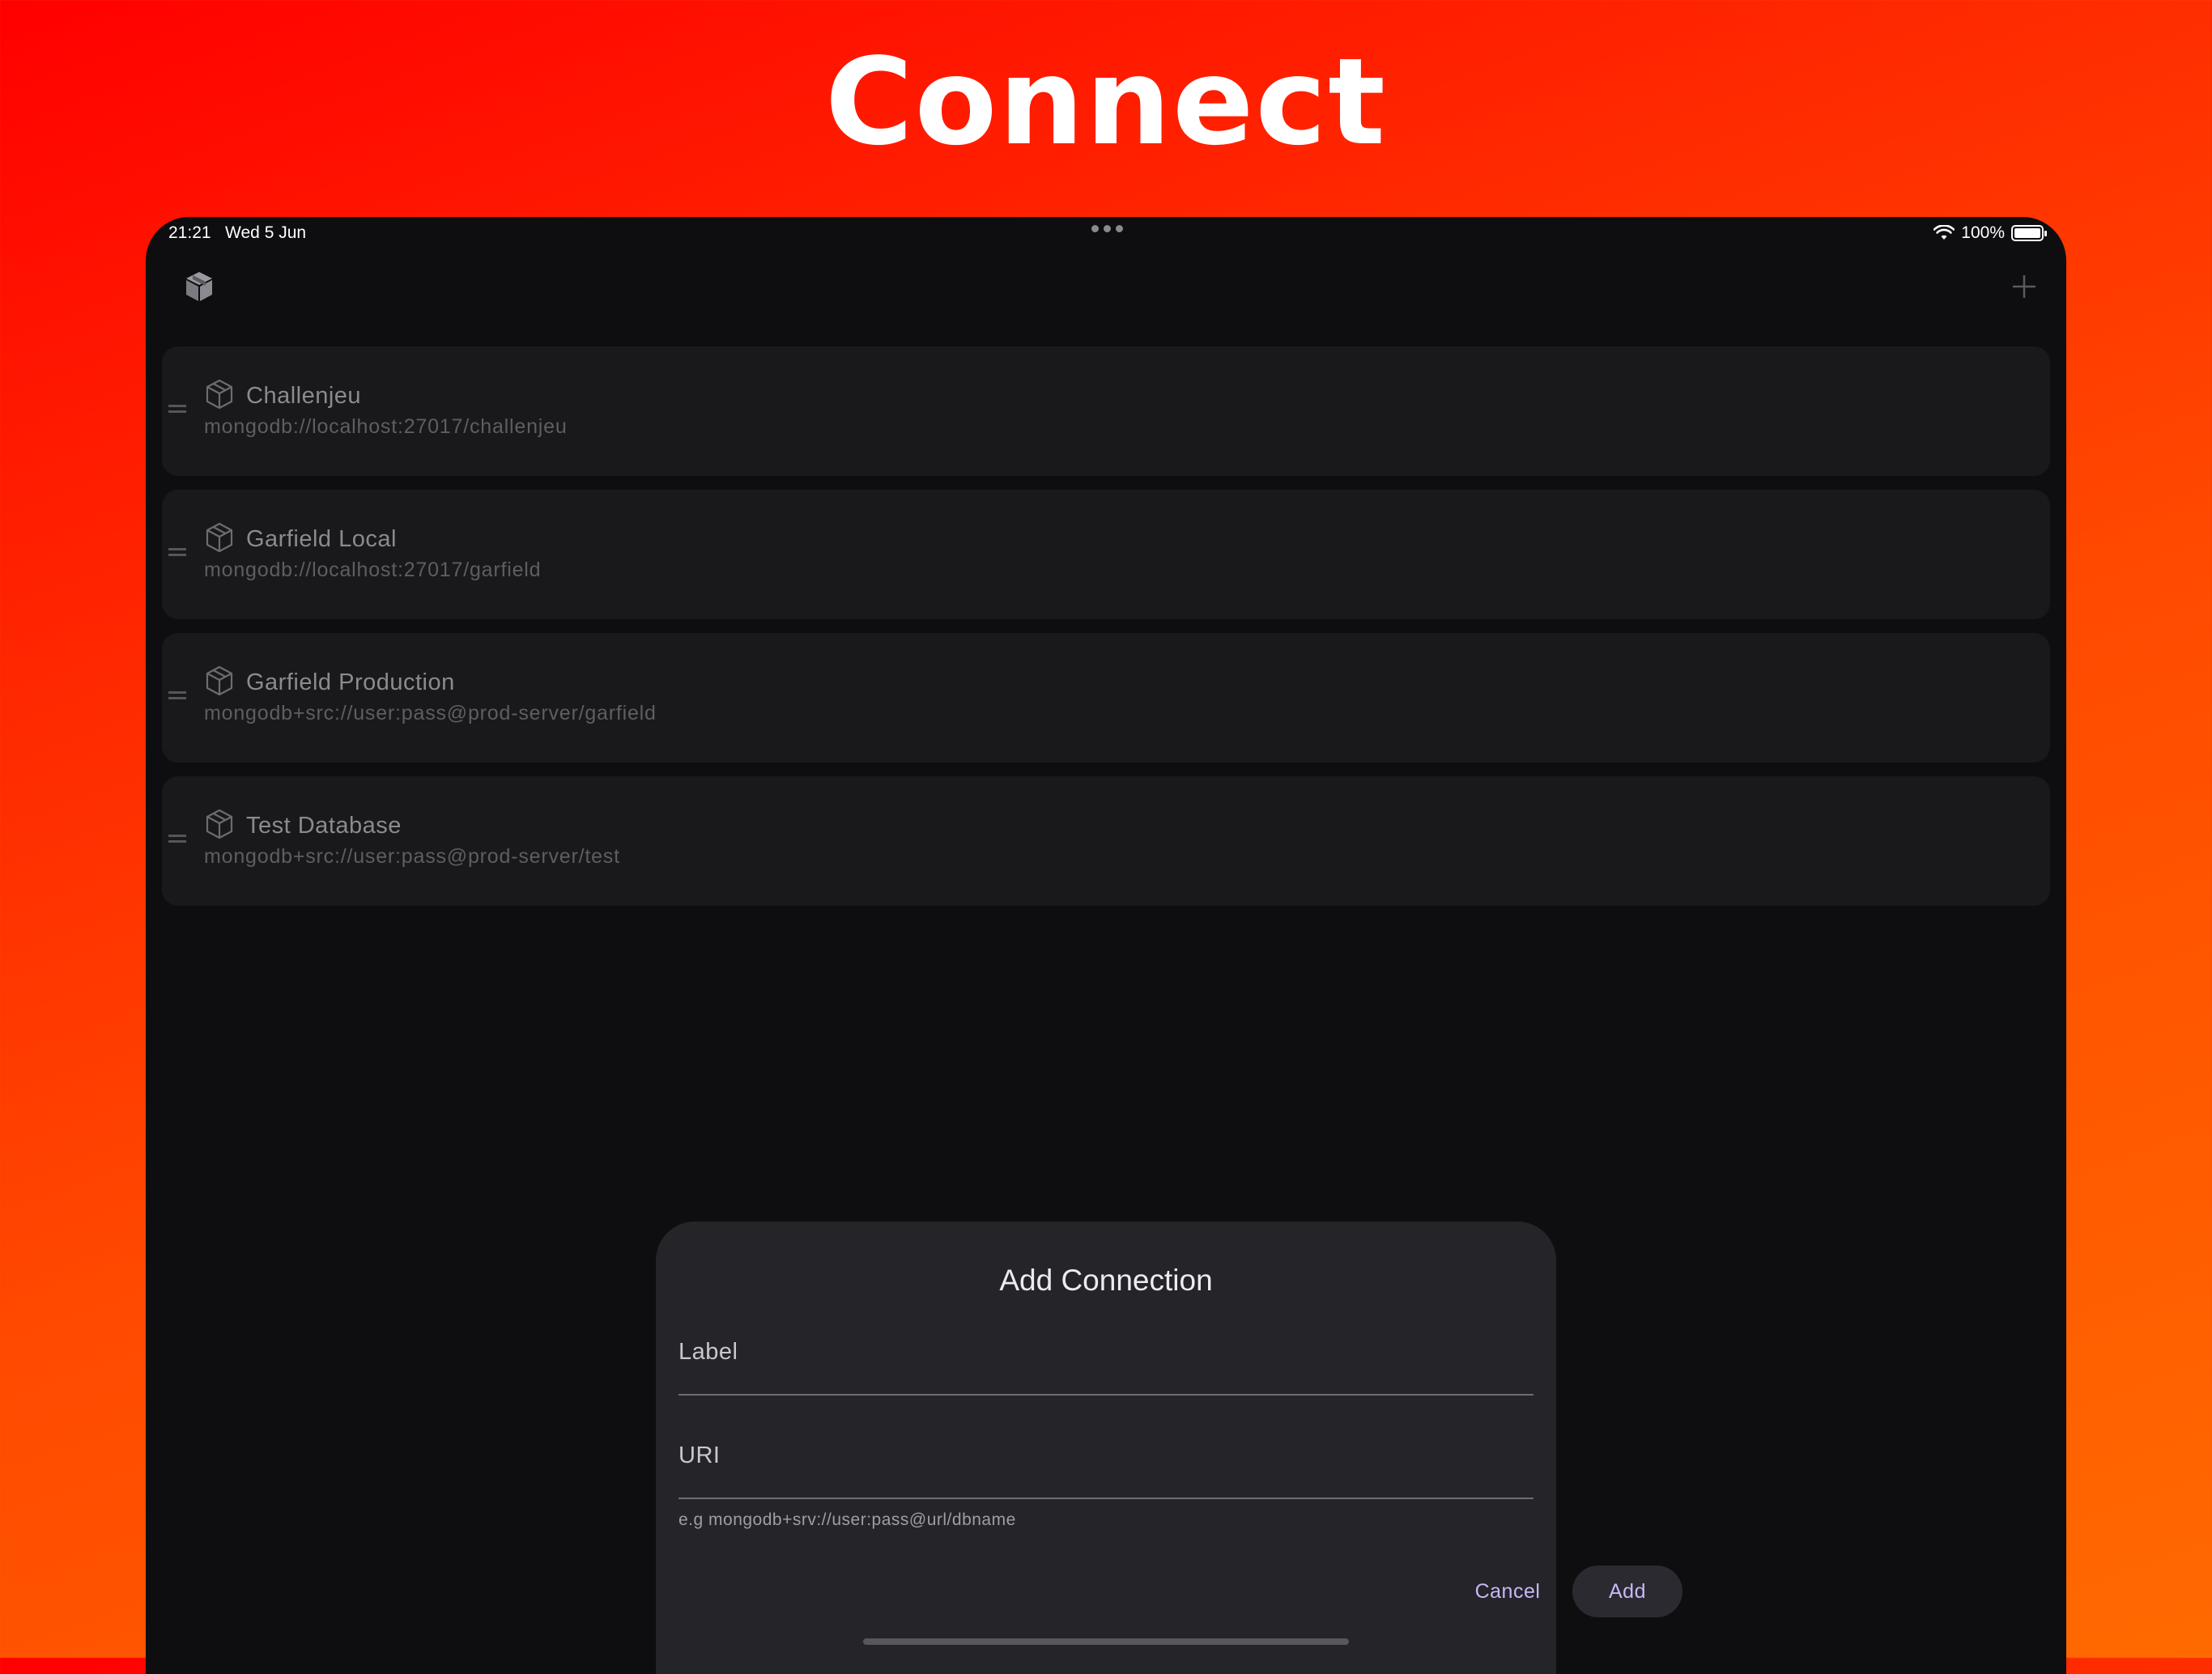  Describe the element at coordinates (1106, 1470) in the screenshot. I see `uri-field: URI` at that location.